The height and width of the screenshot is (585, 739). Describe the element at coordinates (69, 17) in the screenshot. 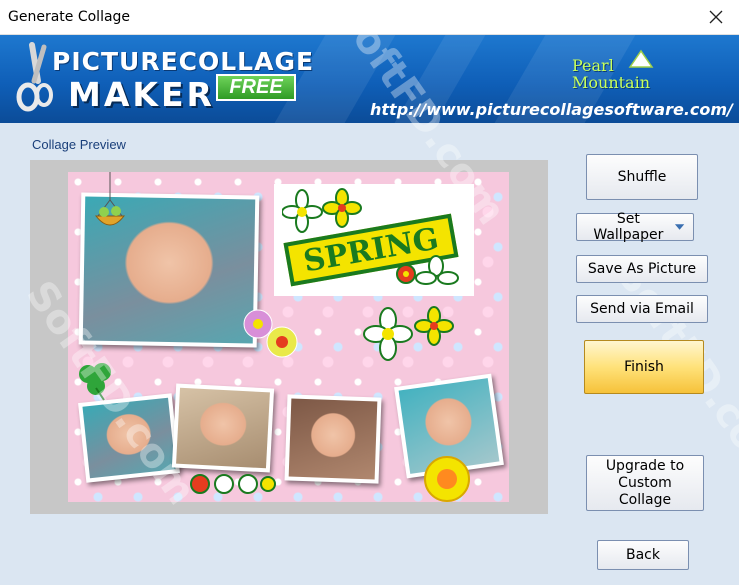

I see `window-title: Generate Collage` at that location.